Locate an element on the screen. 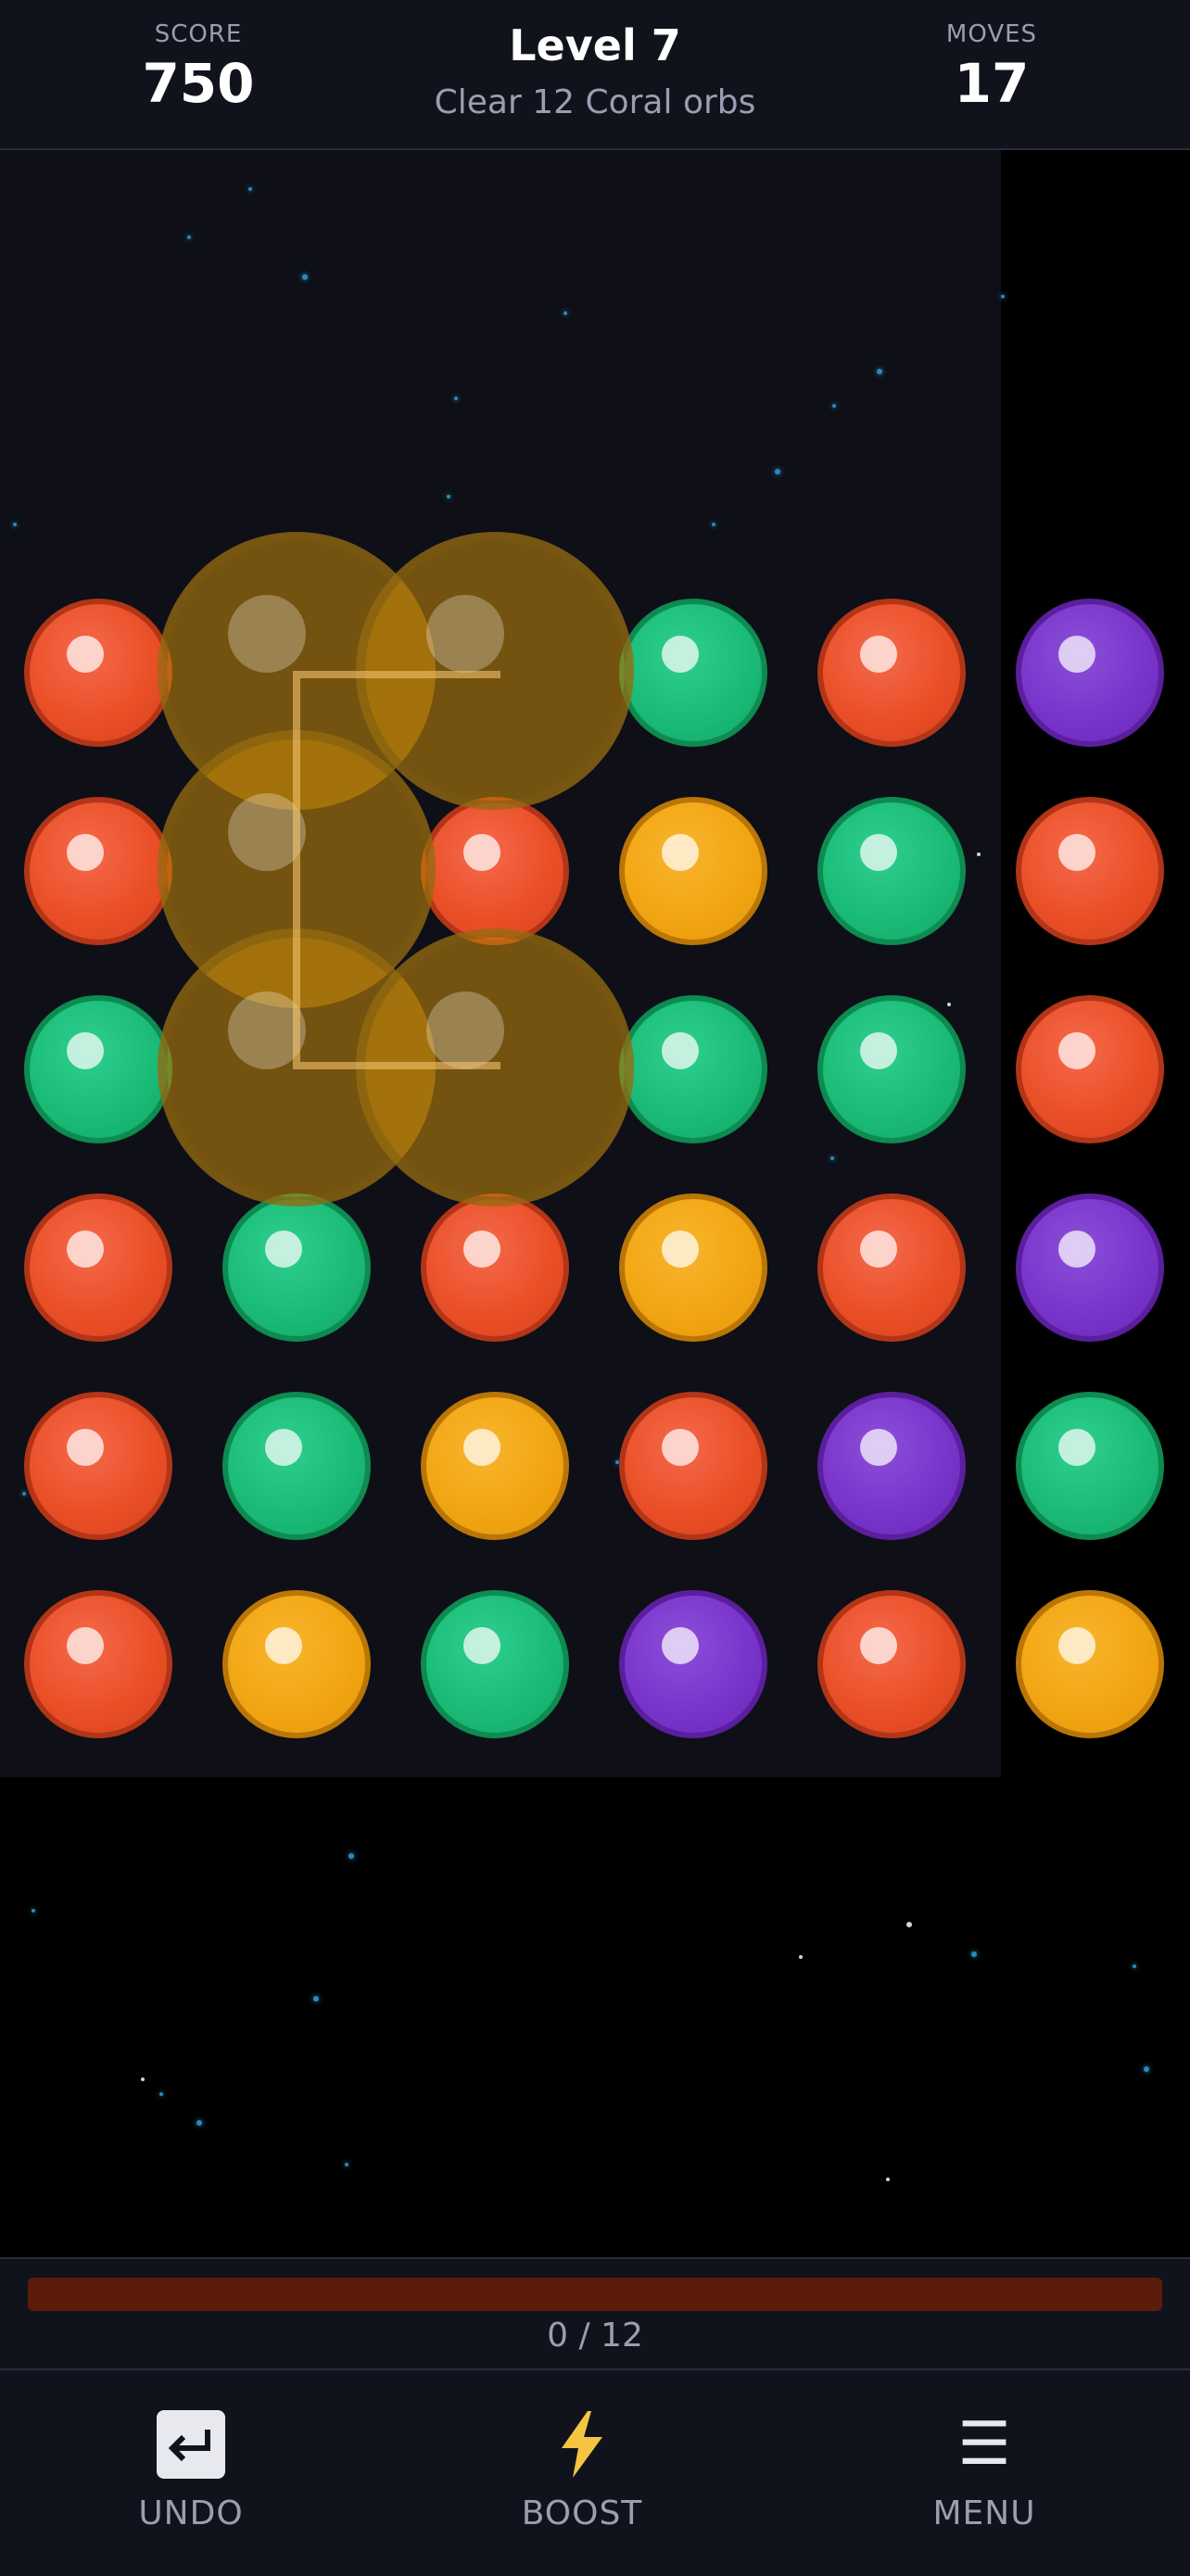 The width and height of the screenshot is (1190, 2576). moves-value: 17 is located at coordinates (992, 84).